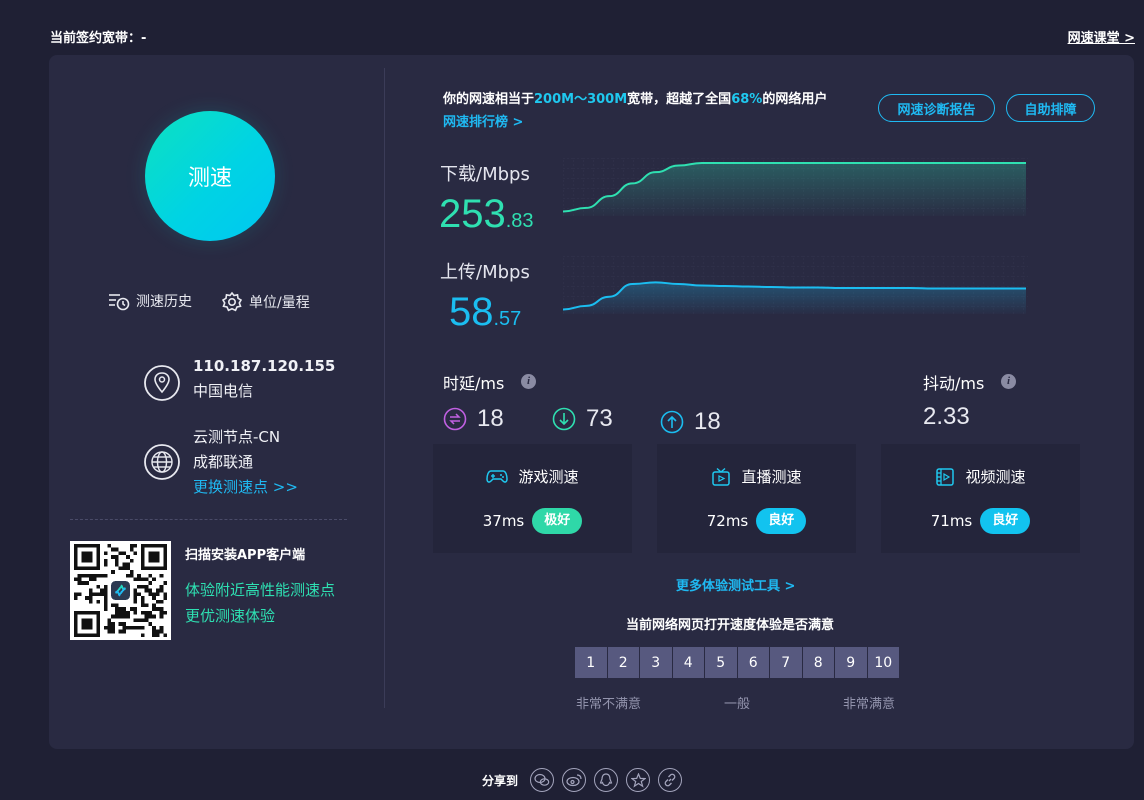 The height and width of the screenshot is (800, 1144). Describe the element at coordinates (485, 272) in the screenshot. I see `upload-label: 上传/Mbps` at that location.